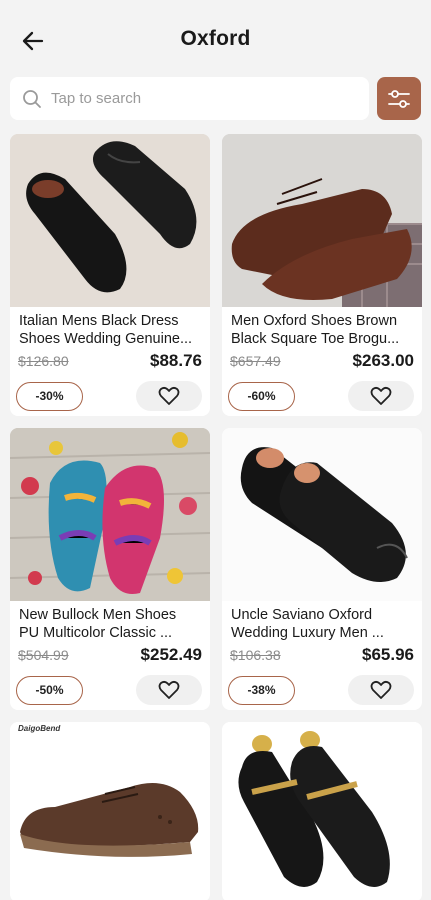  What do you see at coordinates (49, 690) in the screenshot?
I see `discount-badge: -50%` at bounding box center [49, 690].